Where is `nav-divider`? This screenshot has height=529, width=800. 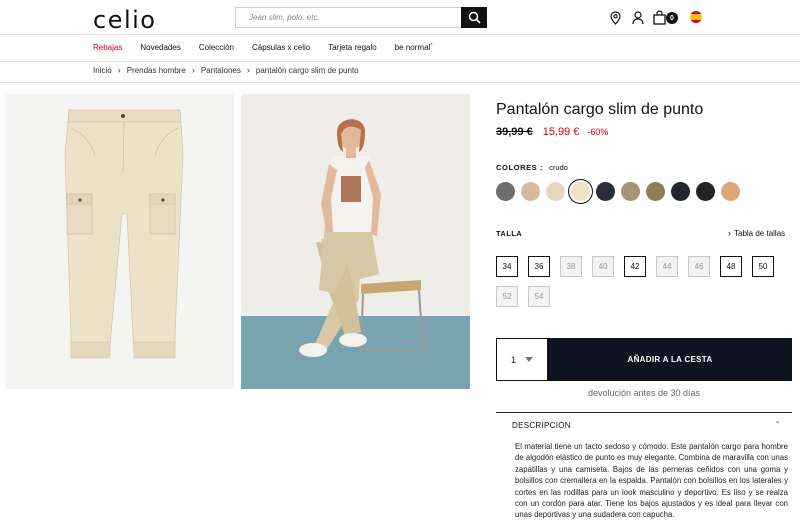 nav-divider is located at coordinates (400, 61).